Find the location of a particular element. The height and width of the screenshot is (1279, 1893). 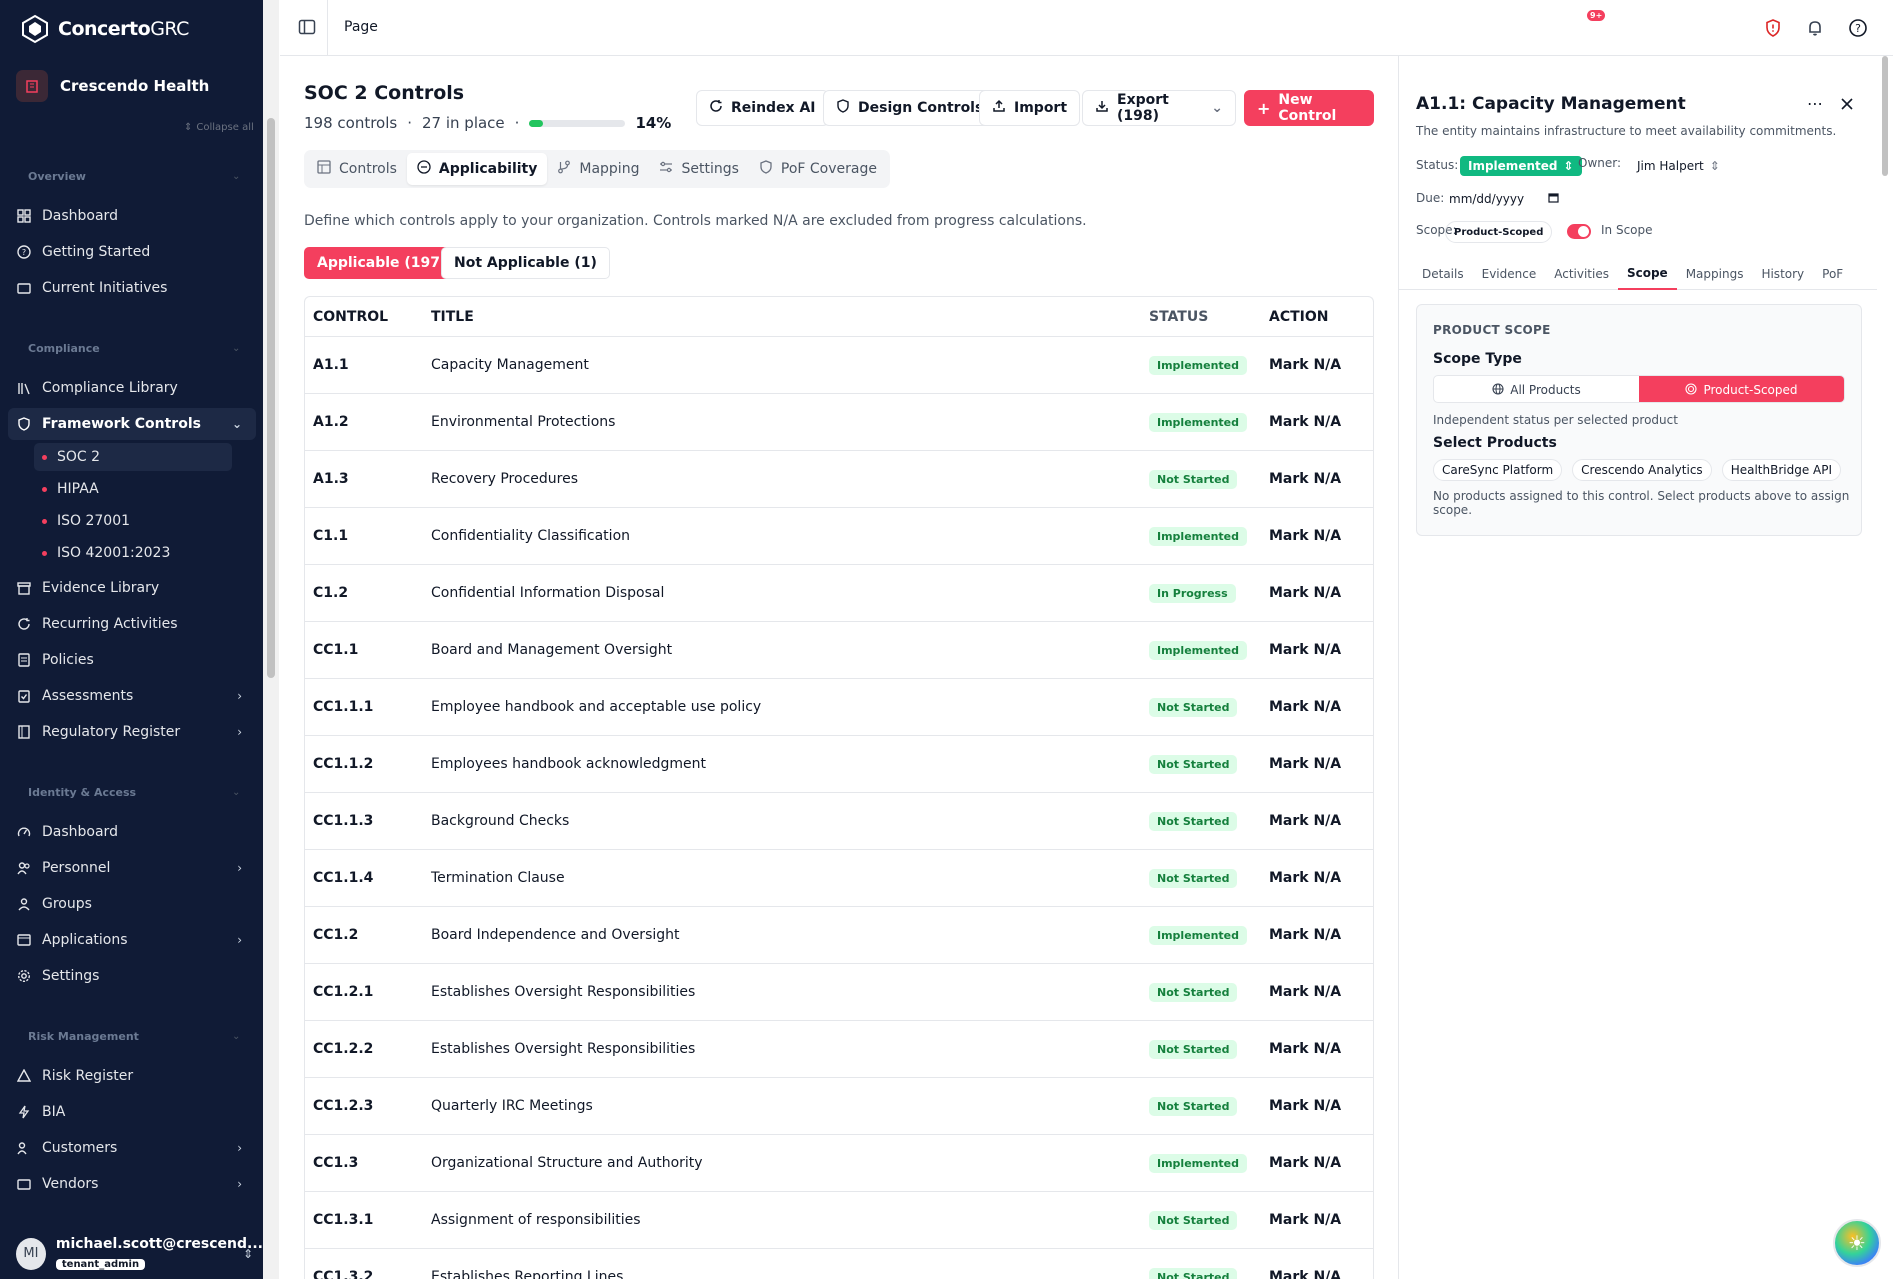

sidebar-item-regulatory-register: Regulatory Register › is located at coordinates (132, 732).